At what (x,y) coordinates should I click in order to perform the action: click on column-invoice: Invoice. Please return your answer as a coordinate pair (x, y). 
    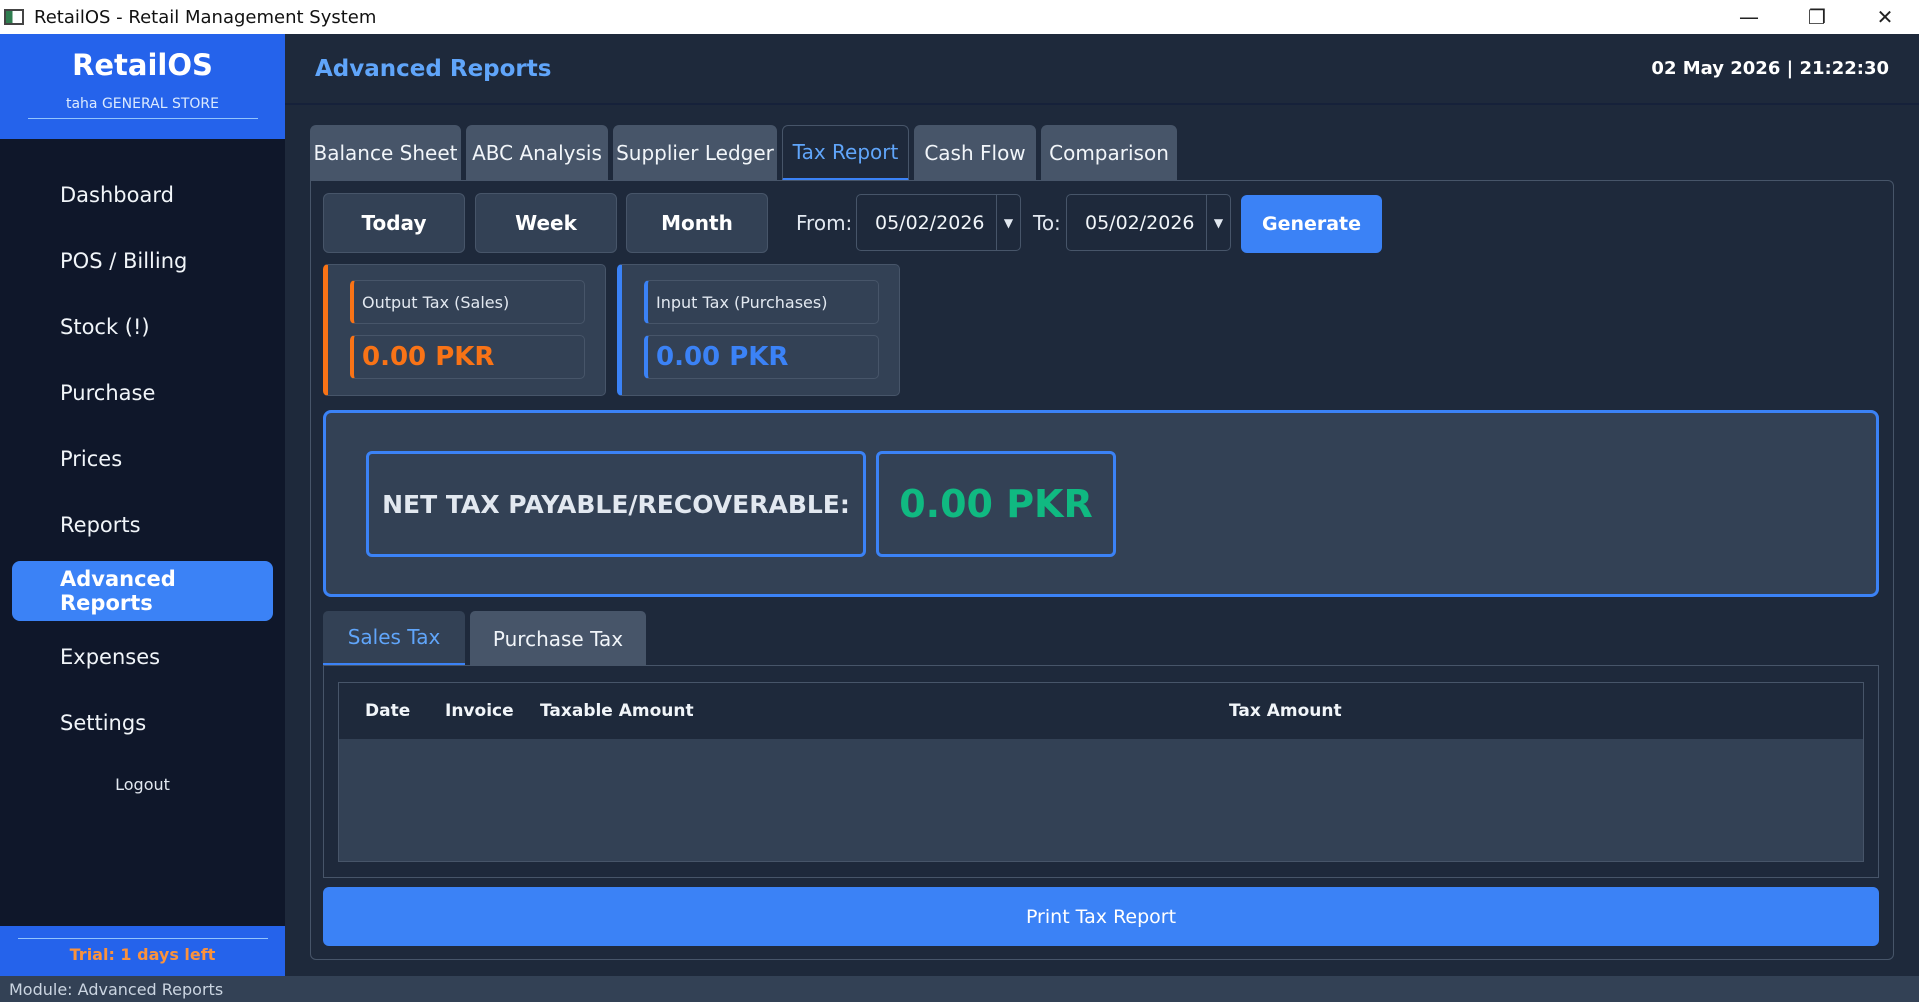
    Looking at the image, I should click on (479, 711).